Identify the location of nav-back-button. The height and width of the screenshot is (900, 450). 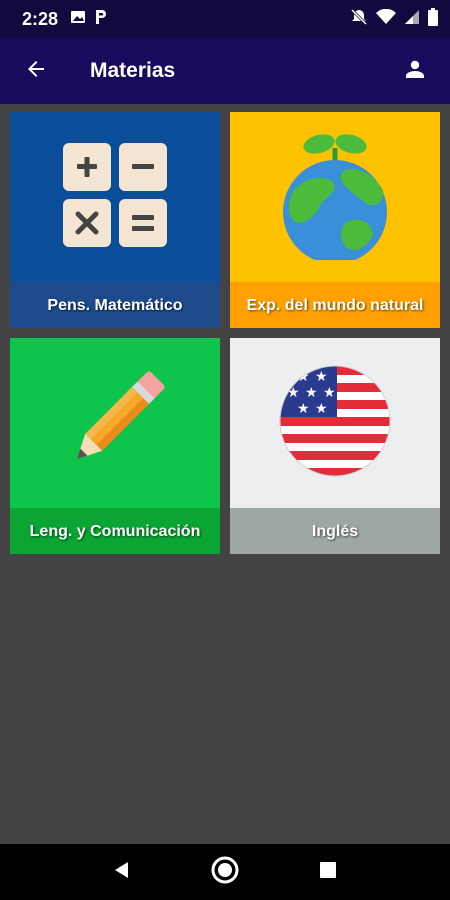
(122, 872).